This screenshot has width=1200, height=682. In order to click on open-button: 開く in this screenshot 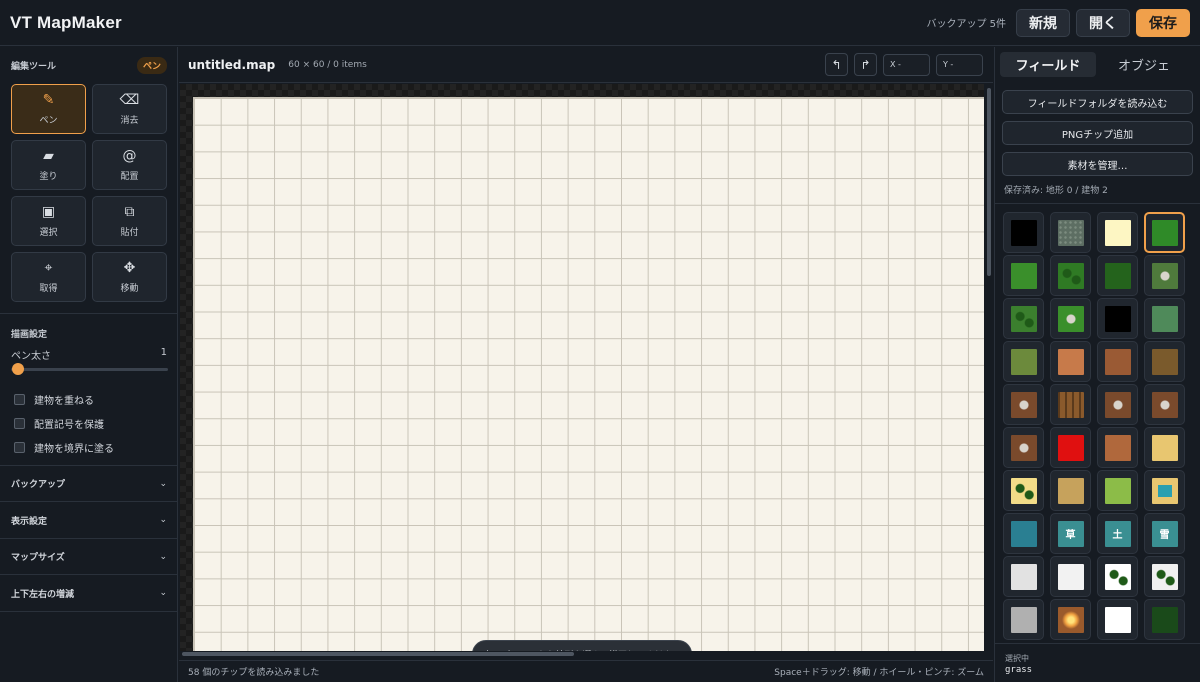, I will do `click(1103, 22)`.